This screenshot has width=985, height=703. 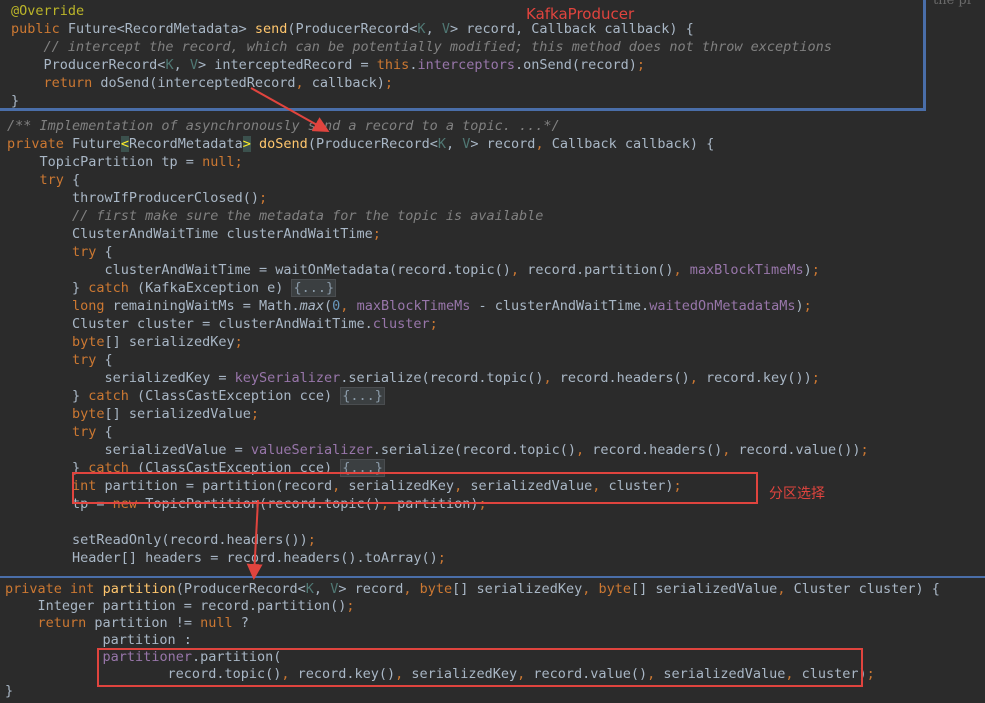 What do you see at coordinates (953, 4) in the screenshot?
I see `right-edge-fragment: the pr` at bounding box center [953, 4].